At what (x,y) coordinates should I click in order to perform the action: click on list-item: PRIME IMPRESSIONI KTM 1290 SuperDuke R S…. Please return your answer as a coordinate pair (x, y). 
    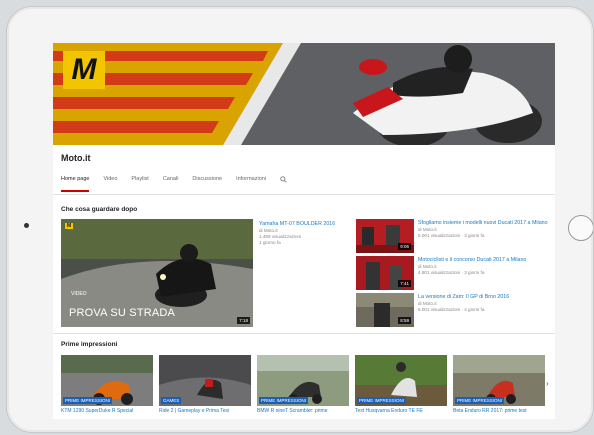
    Looking at the image, I should click on (107, 384).